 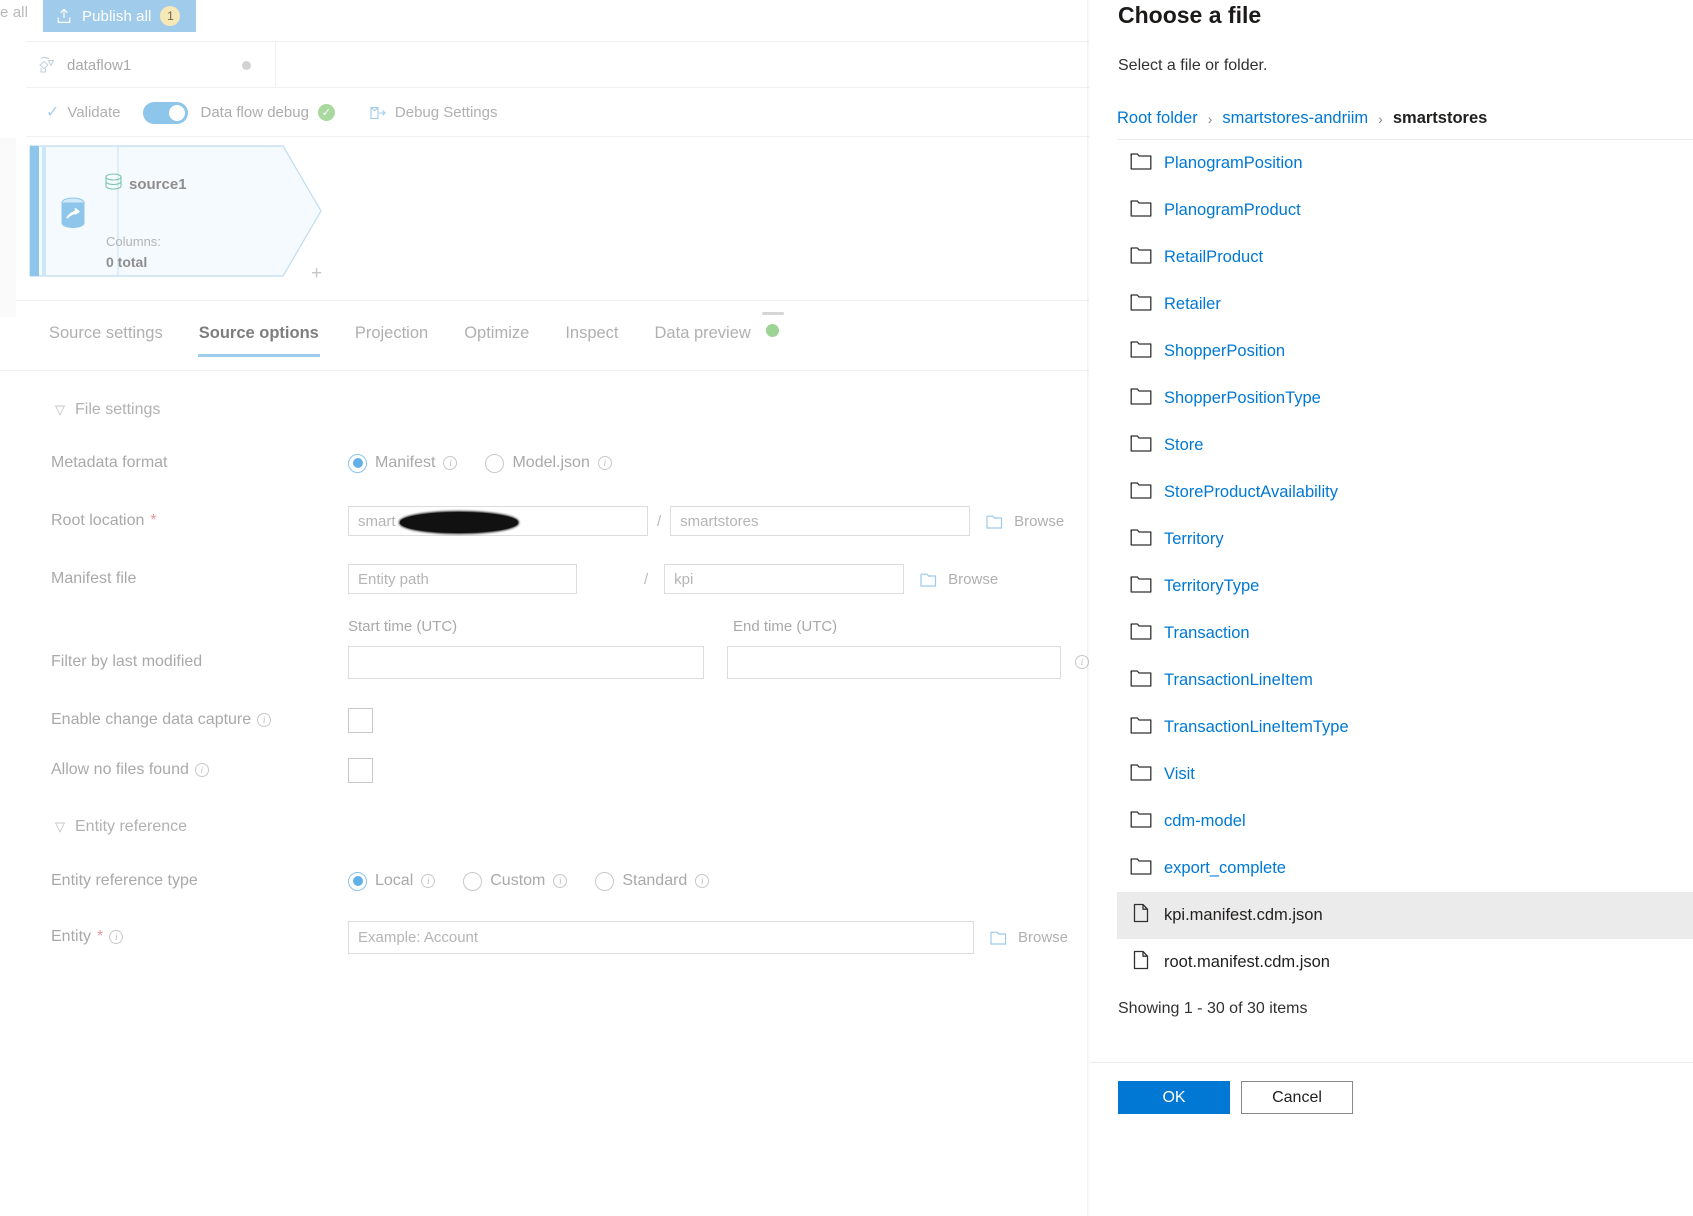 What do you see at coordinates (1405, 539) in the screenshot?
I see `folder-row: Territory` at bounding box center [1405, 539].